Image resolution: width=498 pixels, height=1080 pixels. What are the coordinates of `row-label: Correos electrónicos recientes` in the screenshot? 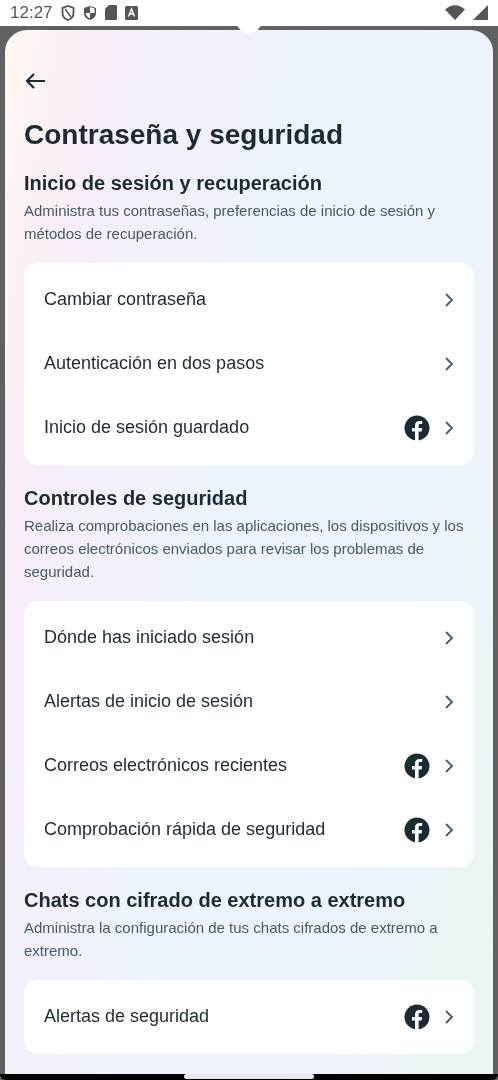 It's located at (166, 765).